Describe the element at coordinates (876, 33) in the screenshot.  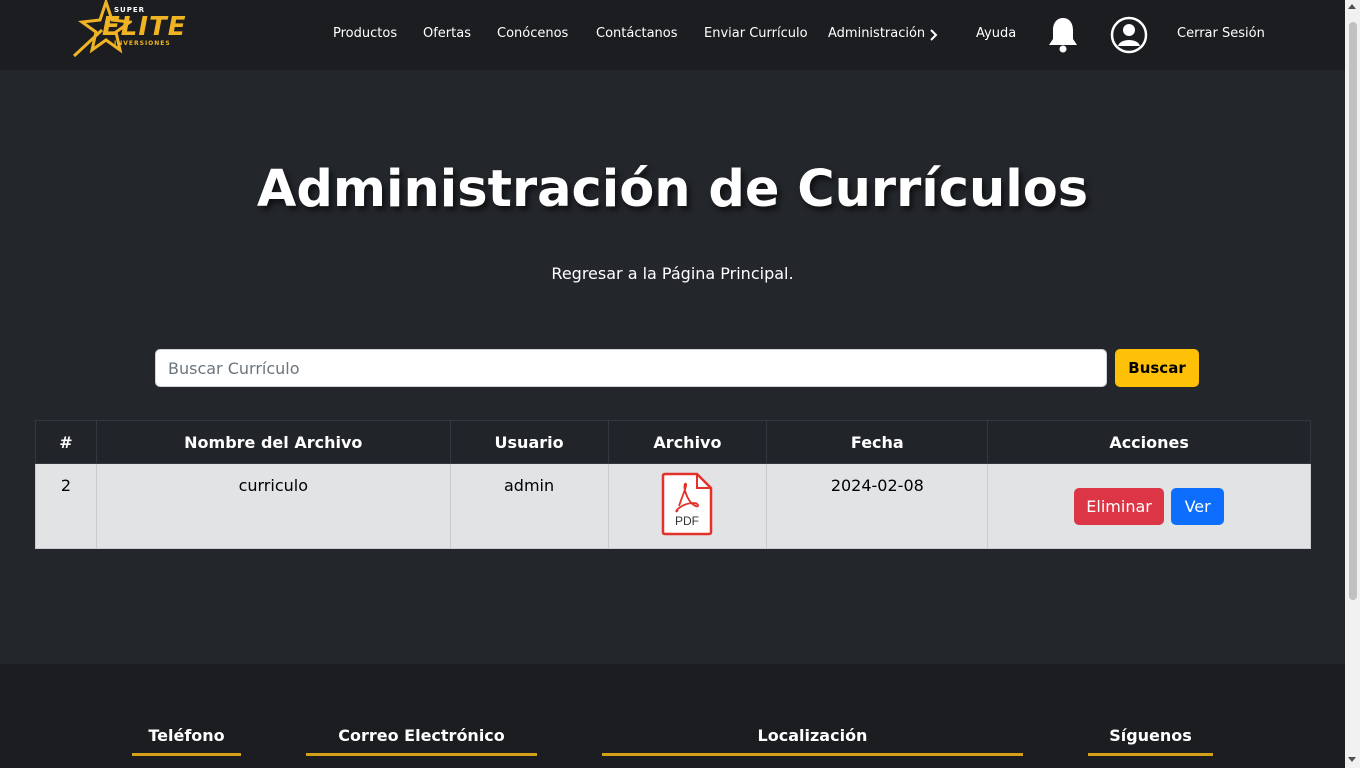
I see `nav-administracion: Administración` at that location.